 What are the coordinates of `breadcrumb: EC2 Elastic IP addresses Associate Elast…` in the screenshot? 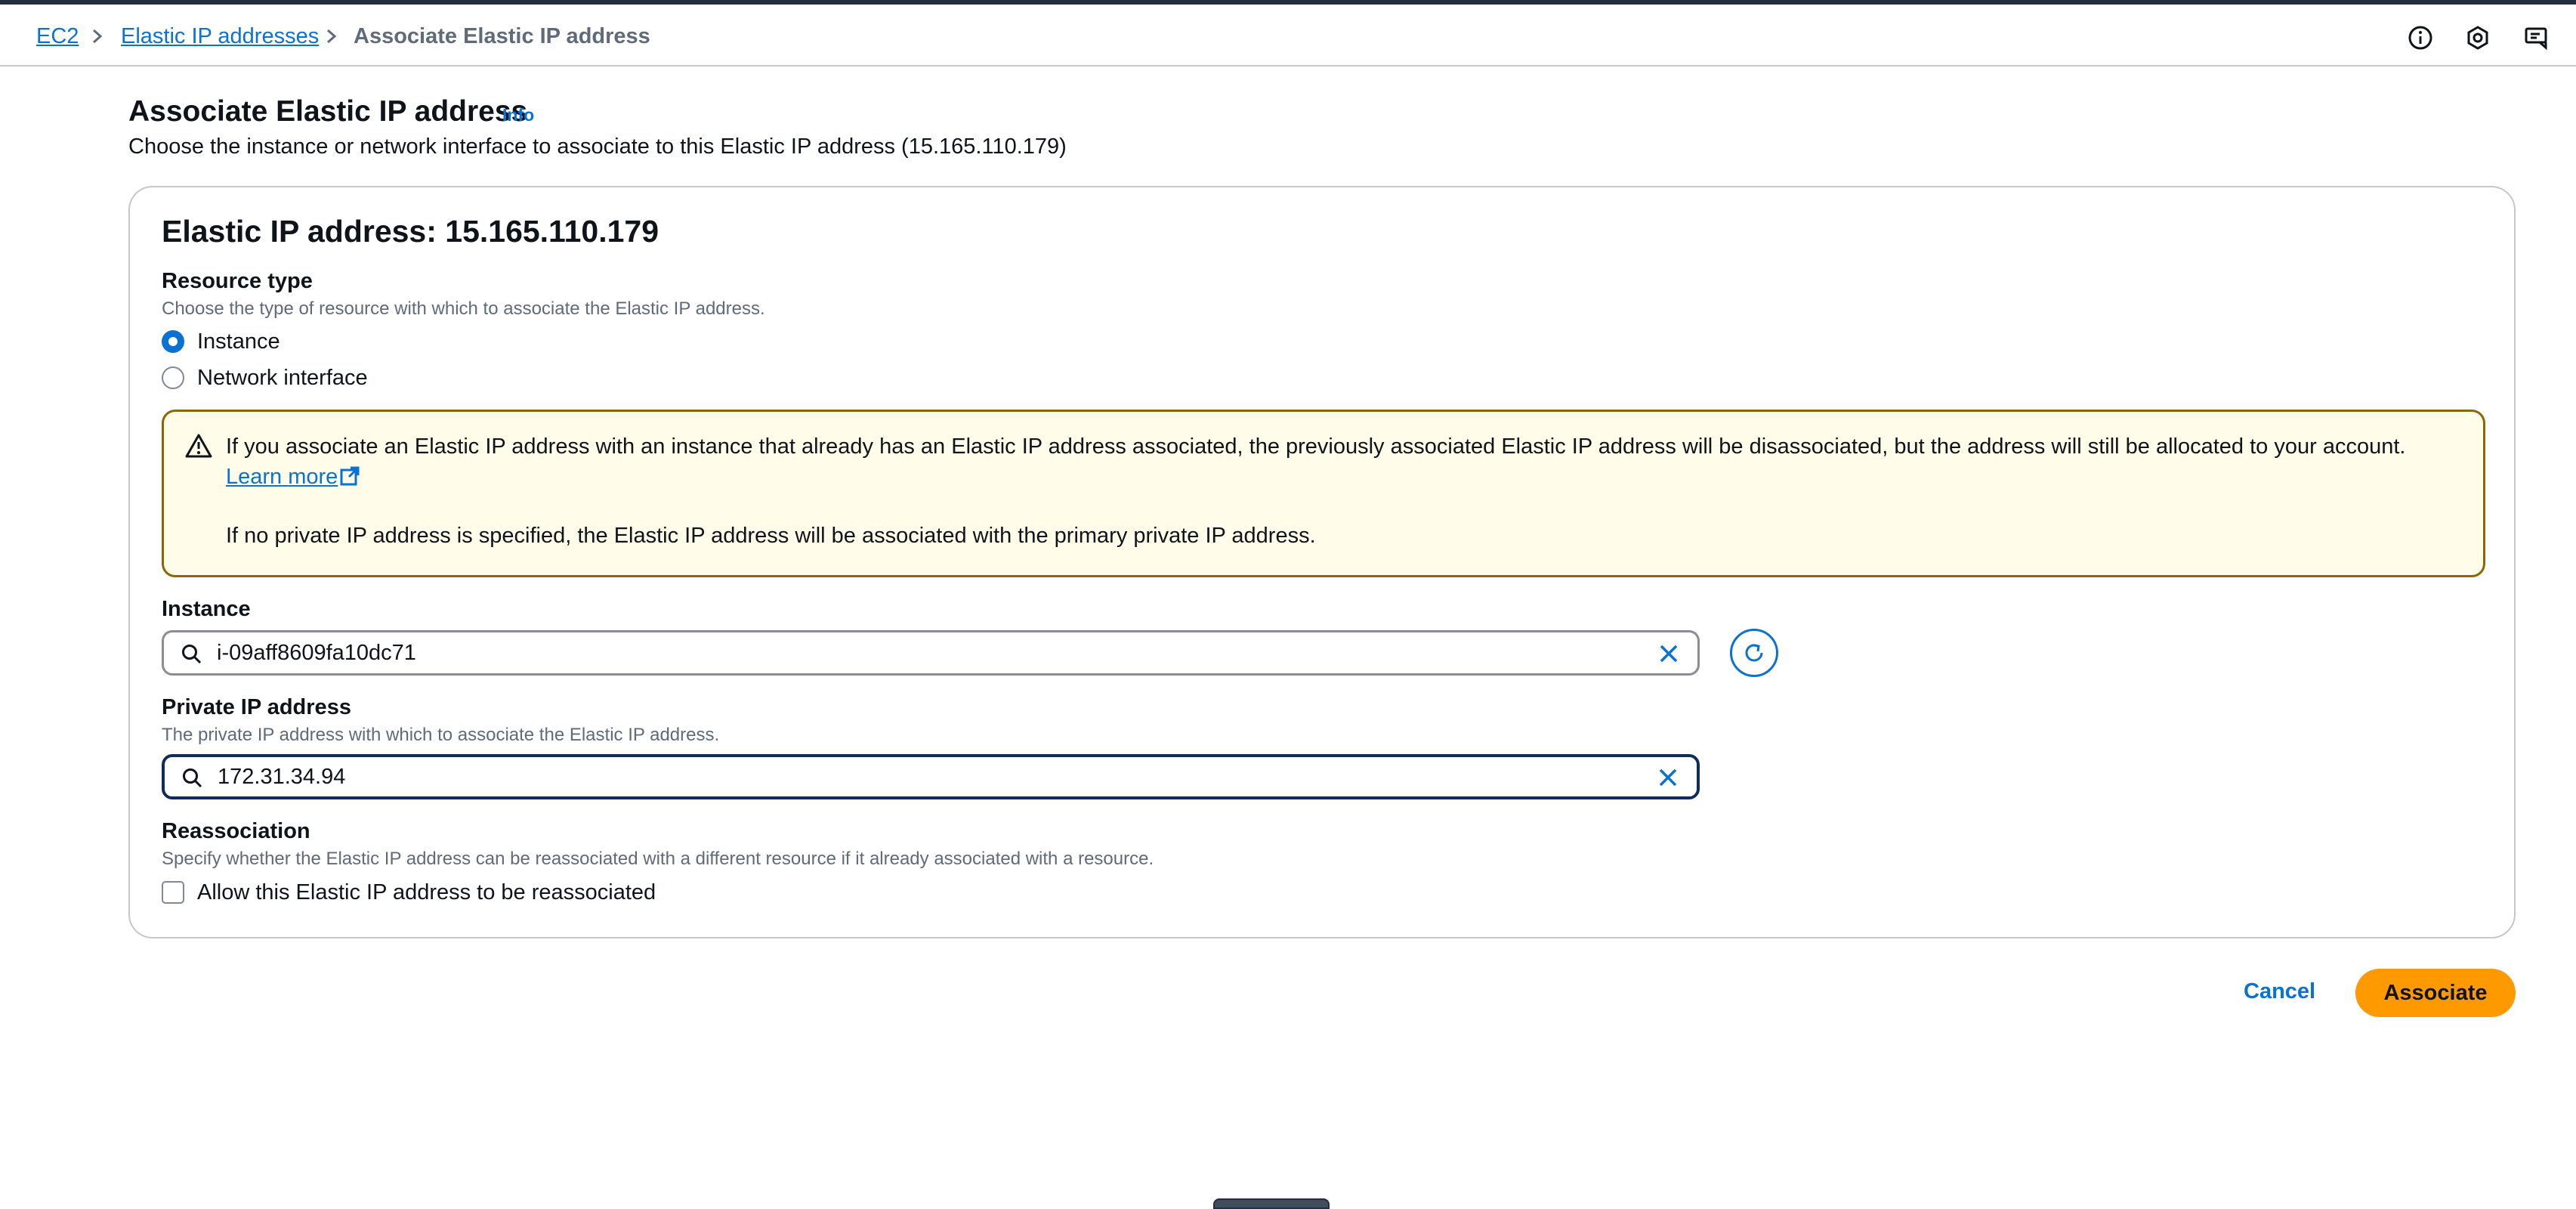 It's located at (1288, 35).